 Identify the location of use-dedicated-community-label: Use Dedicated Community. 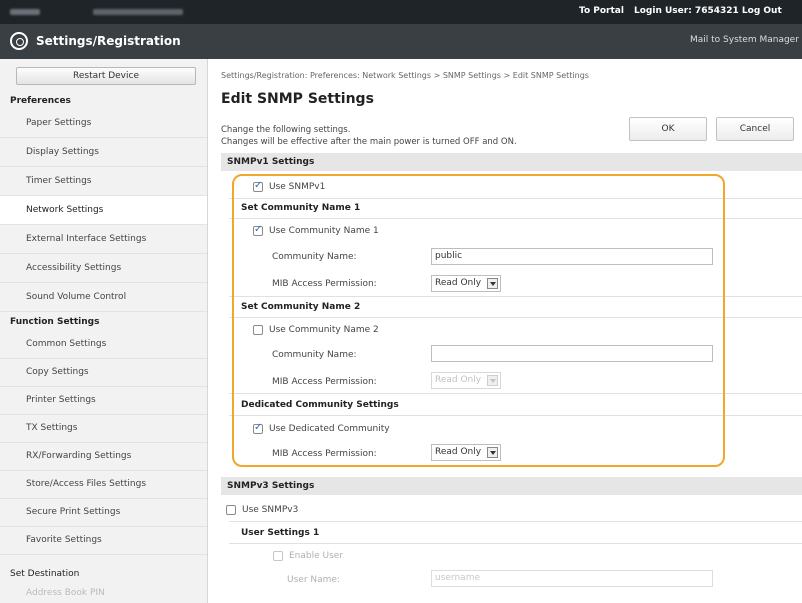
(329, 429).